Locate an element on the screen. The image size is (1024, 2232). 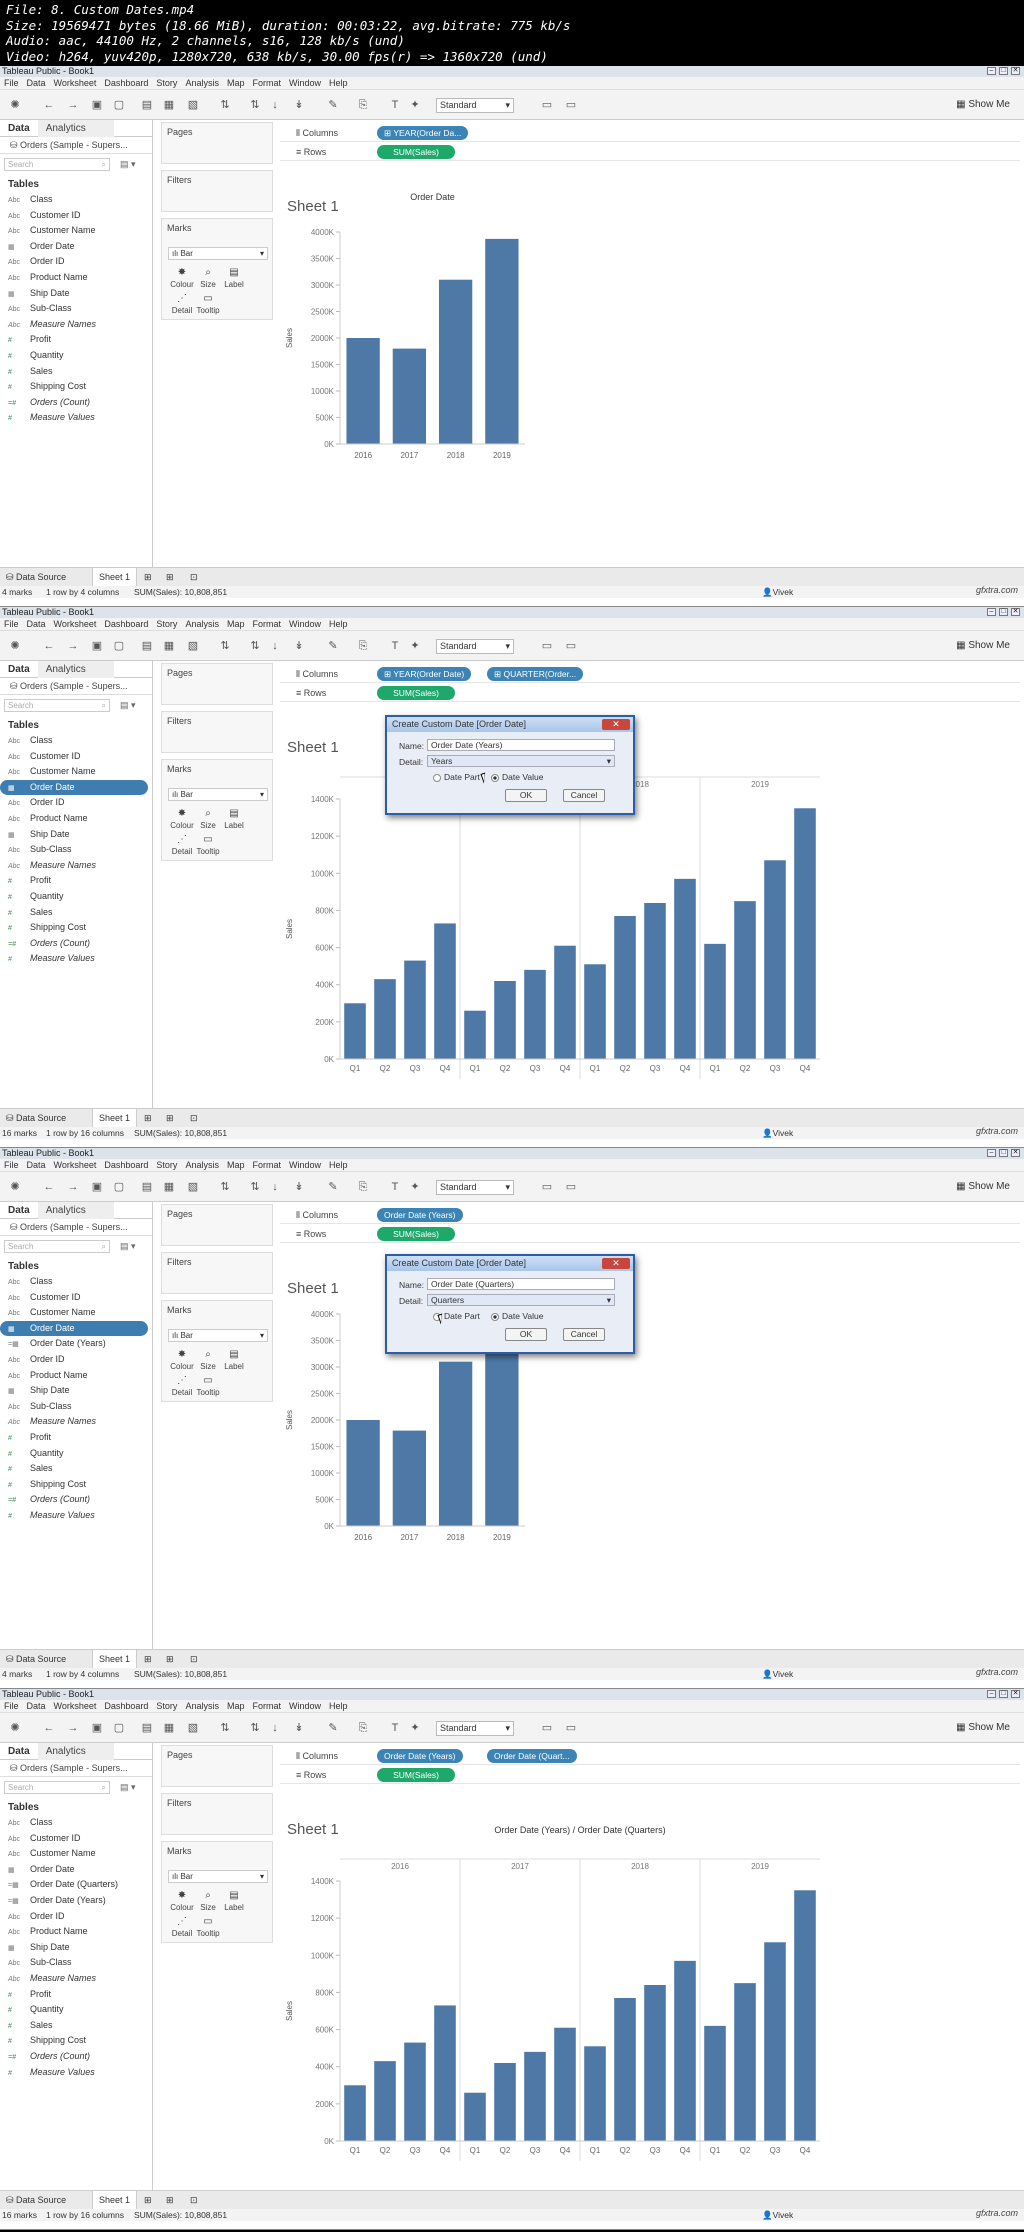
mark-size-button: ⌕ Size is located at coordinates (208, 278).